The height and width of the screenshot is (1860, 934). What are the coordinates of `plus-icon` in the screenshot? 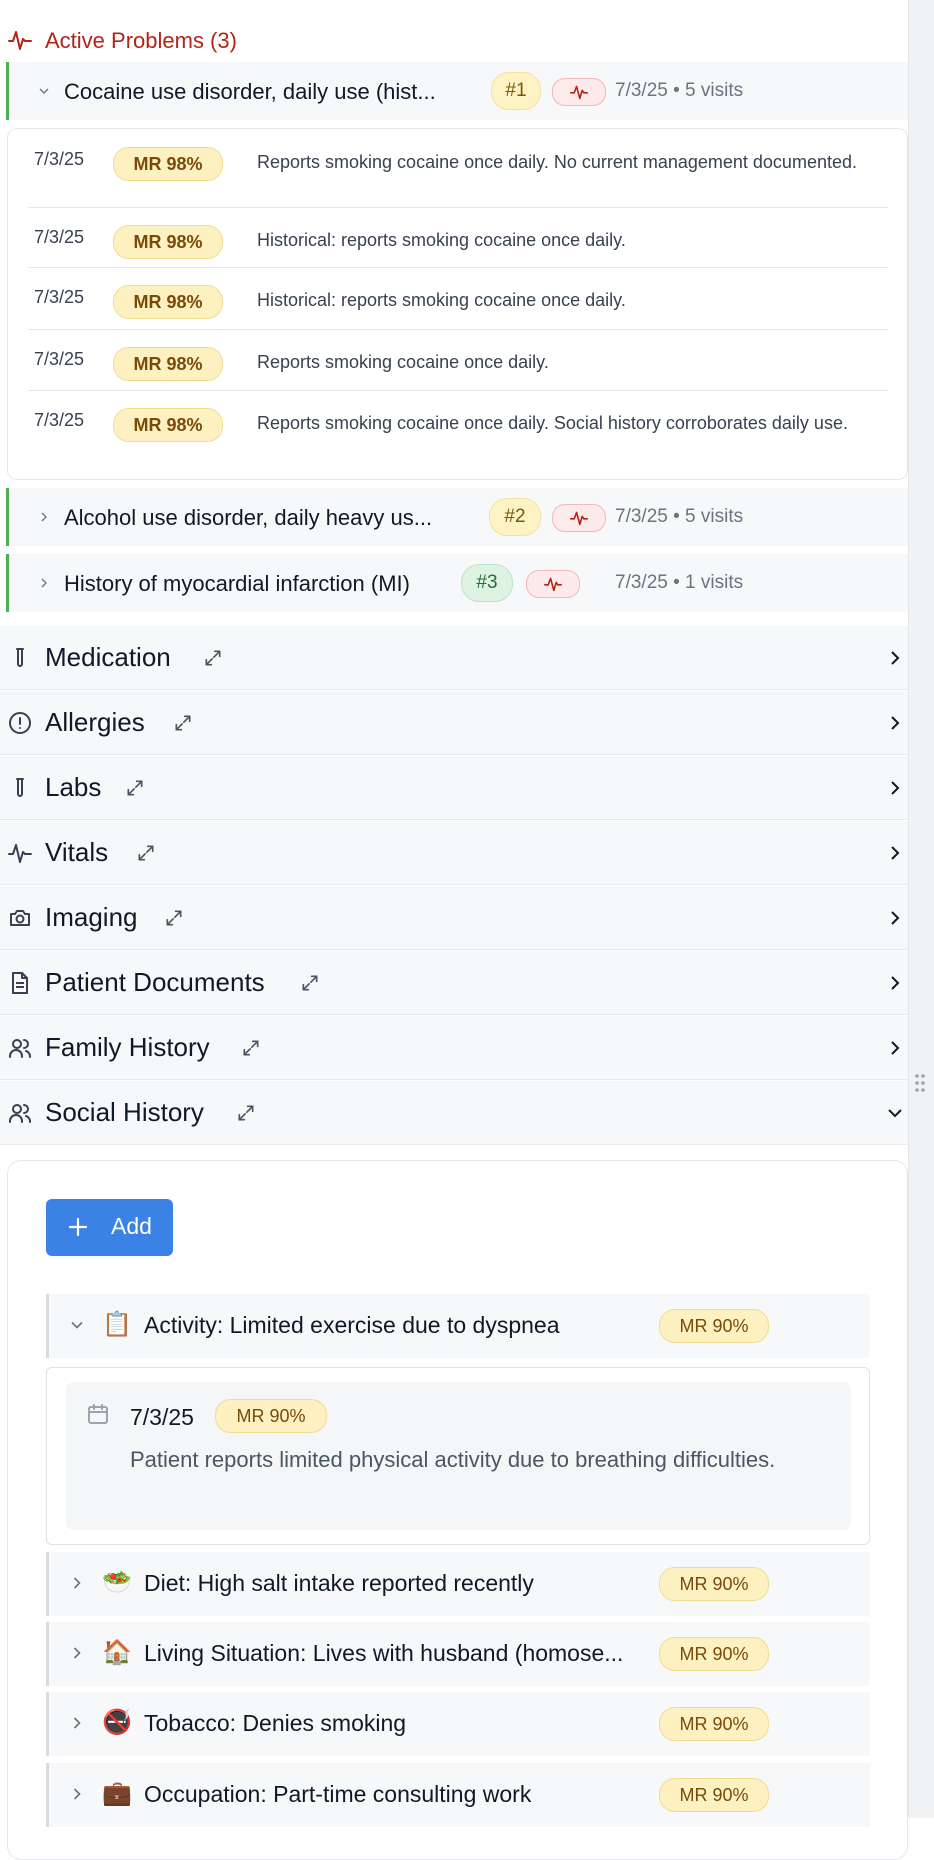 It's located at (78, 1227).